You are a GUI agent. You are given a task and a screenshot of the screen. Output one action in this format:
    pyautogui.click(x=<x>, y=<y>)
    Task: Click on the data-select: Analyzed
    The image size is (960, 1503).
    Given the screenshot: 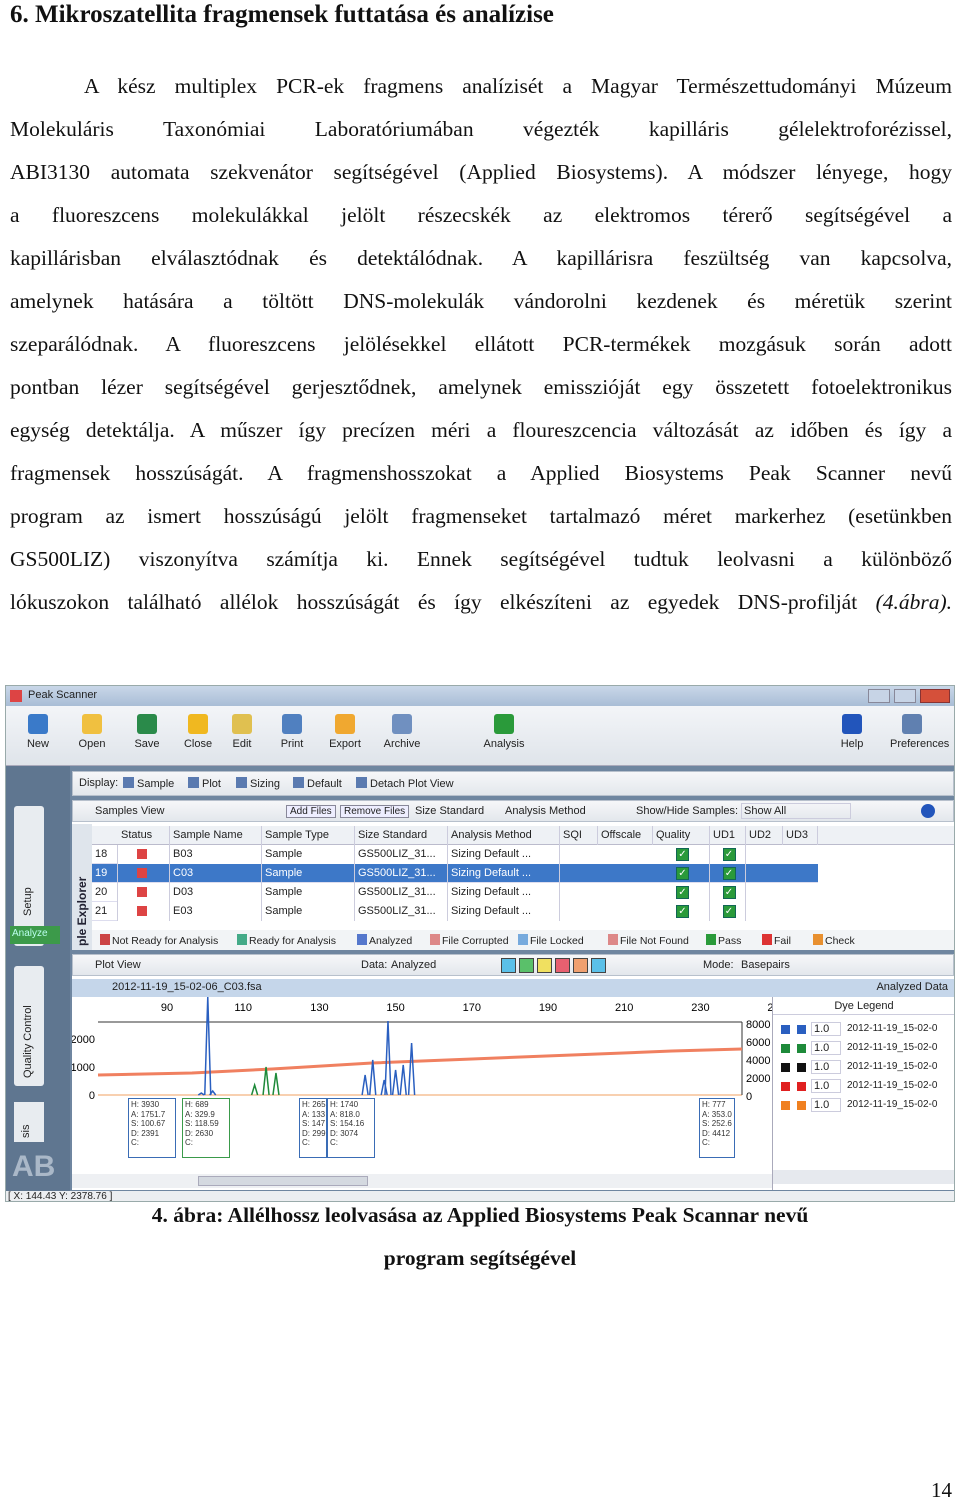 What is the action you would take?
    pyautogui.click(x=413, y=965)
    